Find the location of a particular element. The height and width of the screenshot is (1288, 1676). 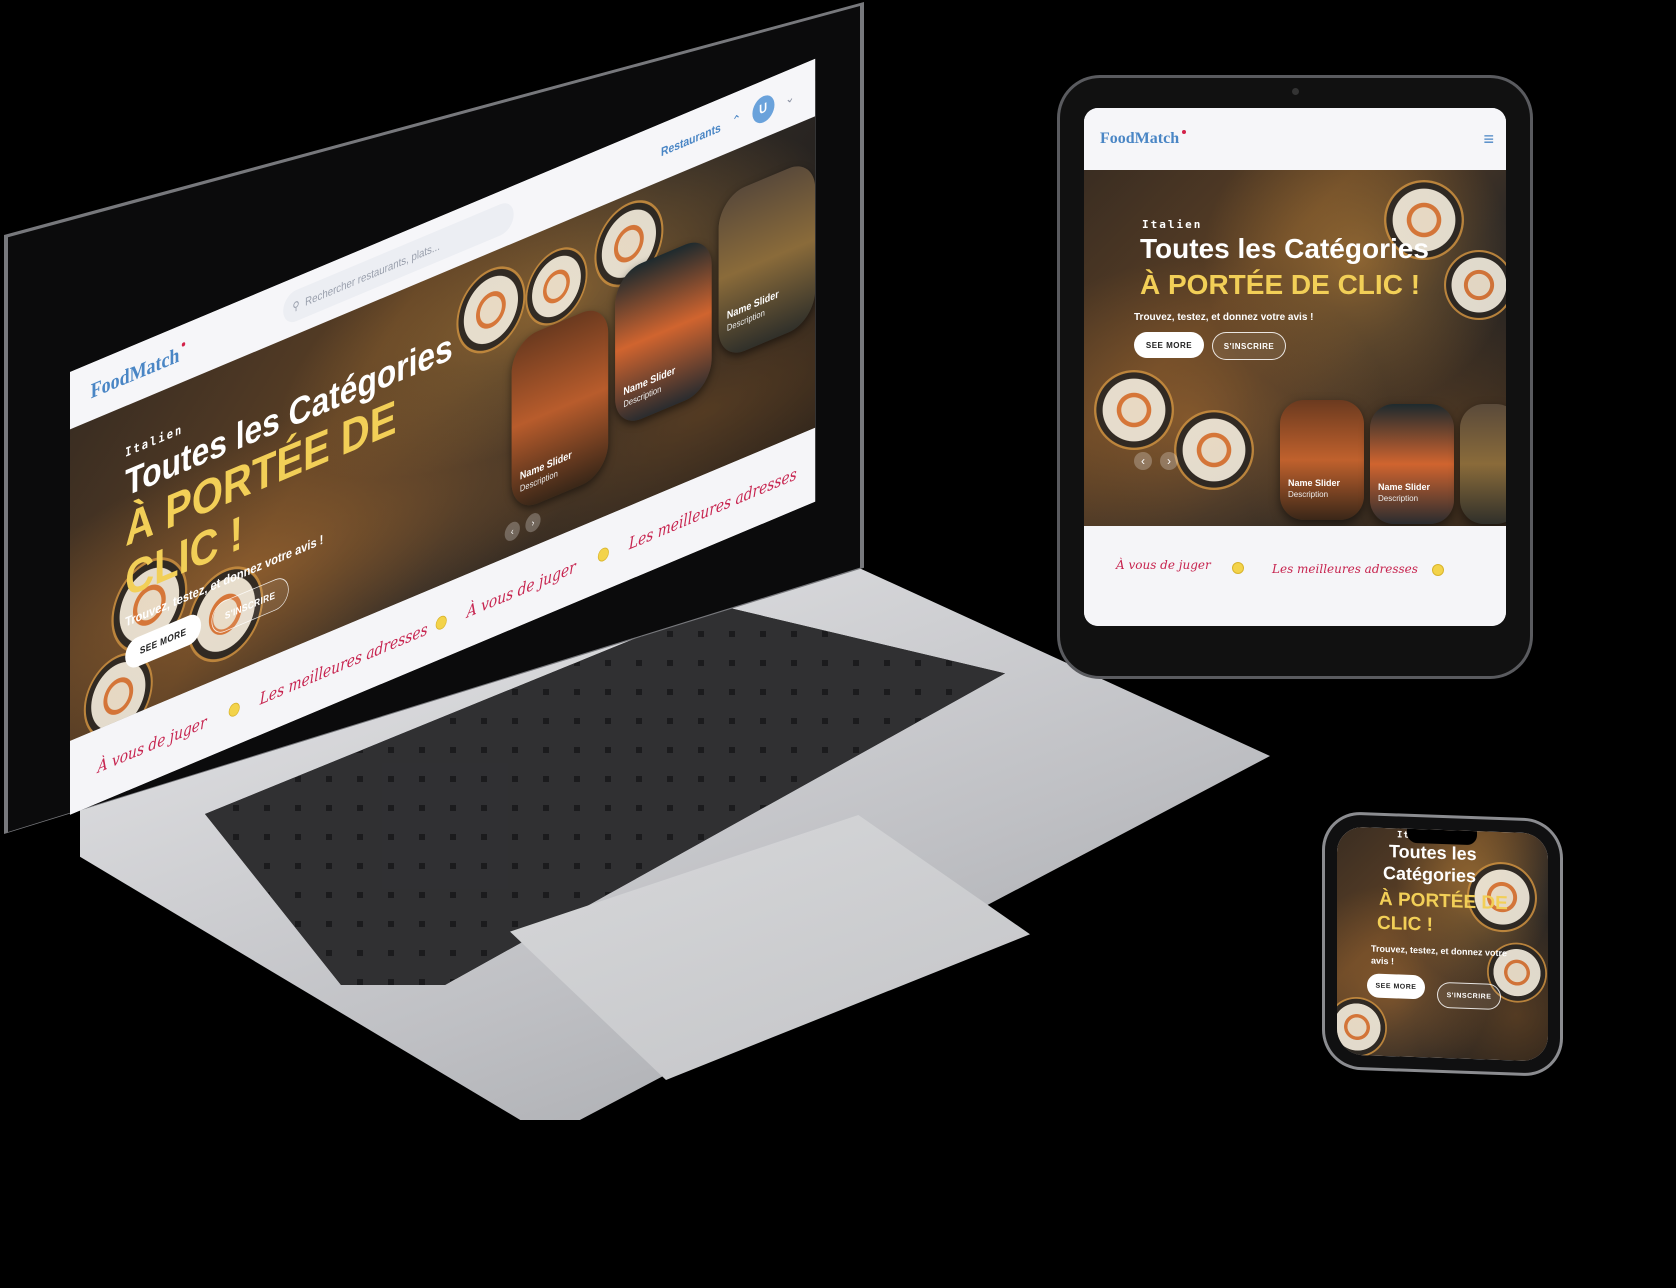

brand-logo: FoodMatch is located at coordinates (1143, 139).